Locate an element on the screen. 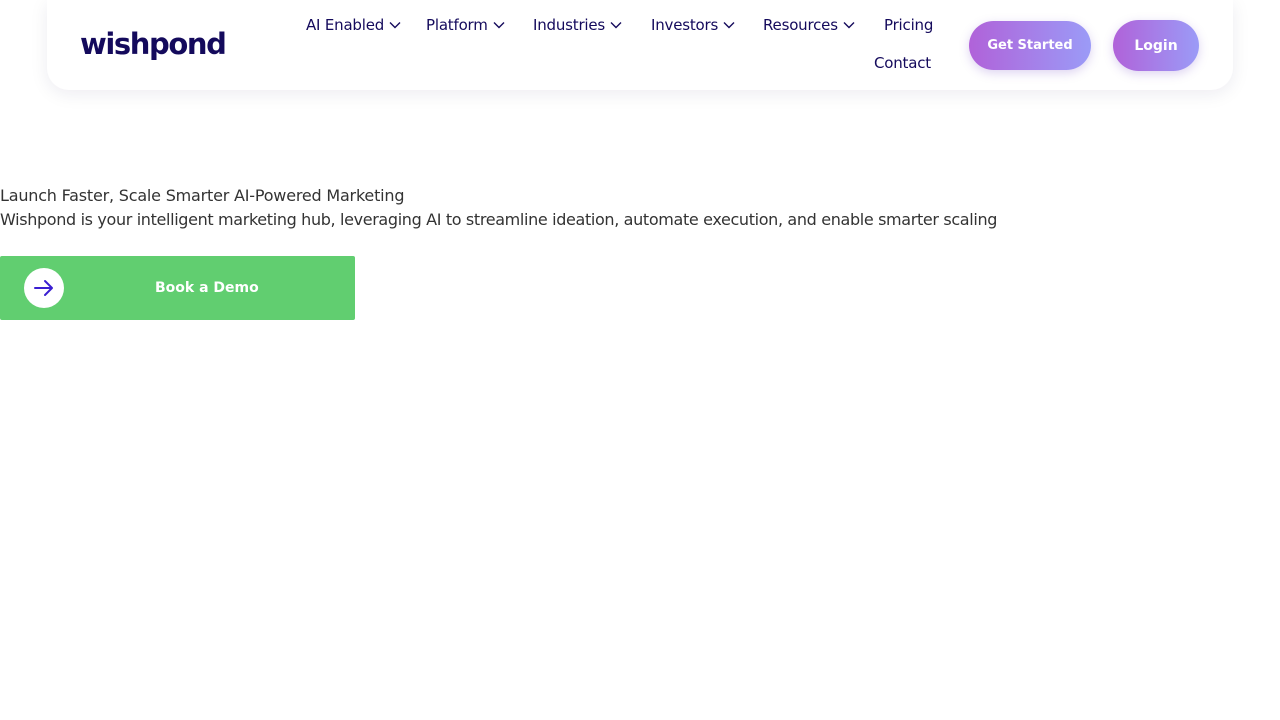 Image resolution: width=1280 pixels, height=720 pixels. arrow-right-icon is located at coordinates (44, 288).